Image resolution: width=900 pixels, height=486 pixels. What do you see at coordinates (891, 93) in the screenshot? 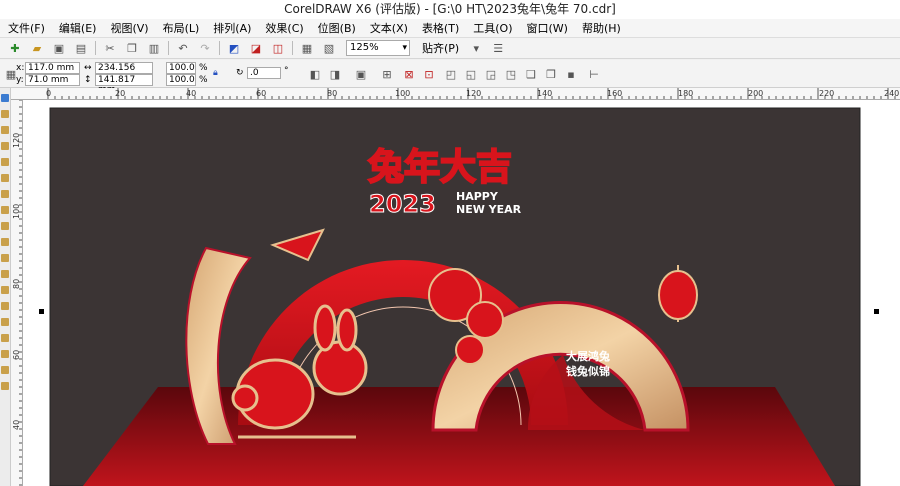
I see `ruler-h-label: 240` at bounding box center [891, 93].